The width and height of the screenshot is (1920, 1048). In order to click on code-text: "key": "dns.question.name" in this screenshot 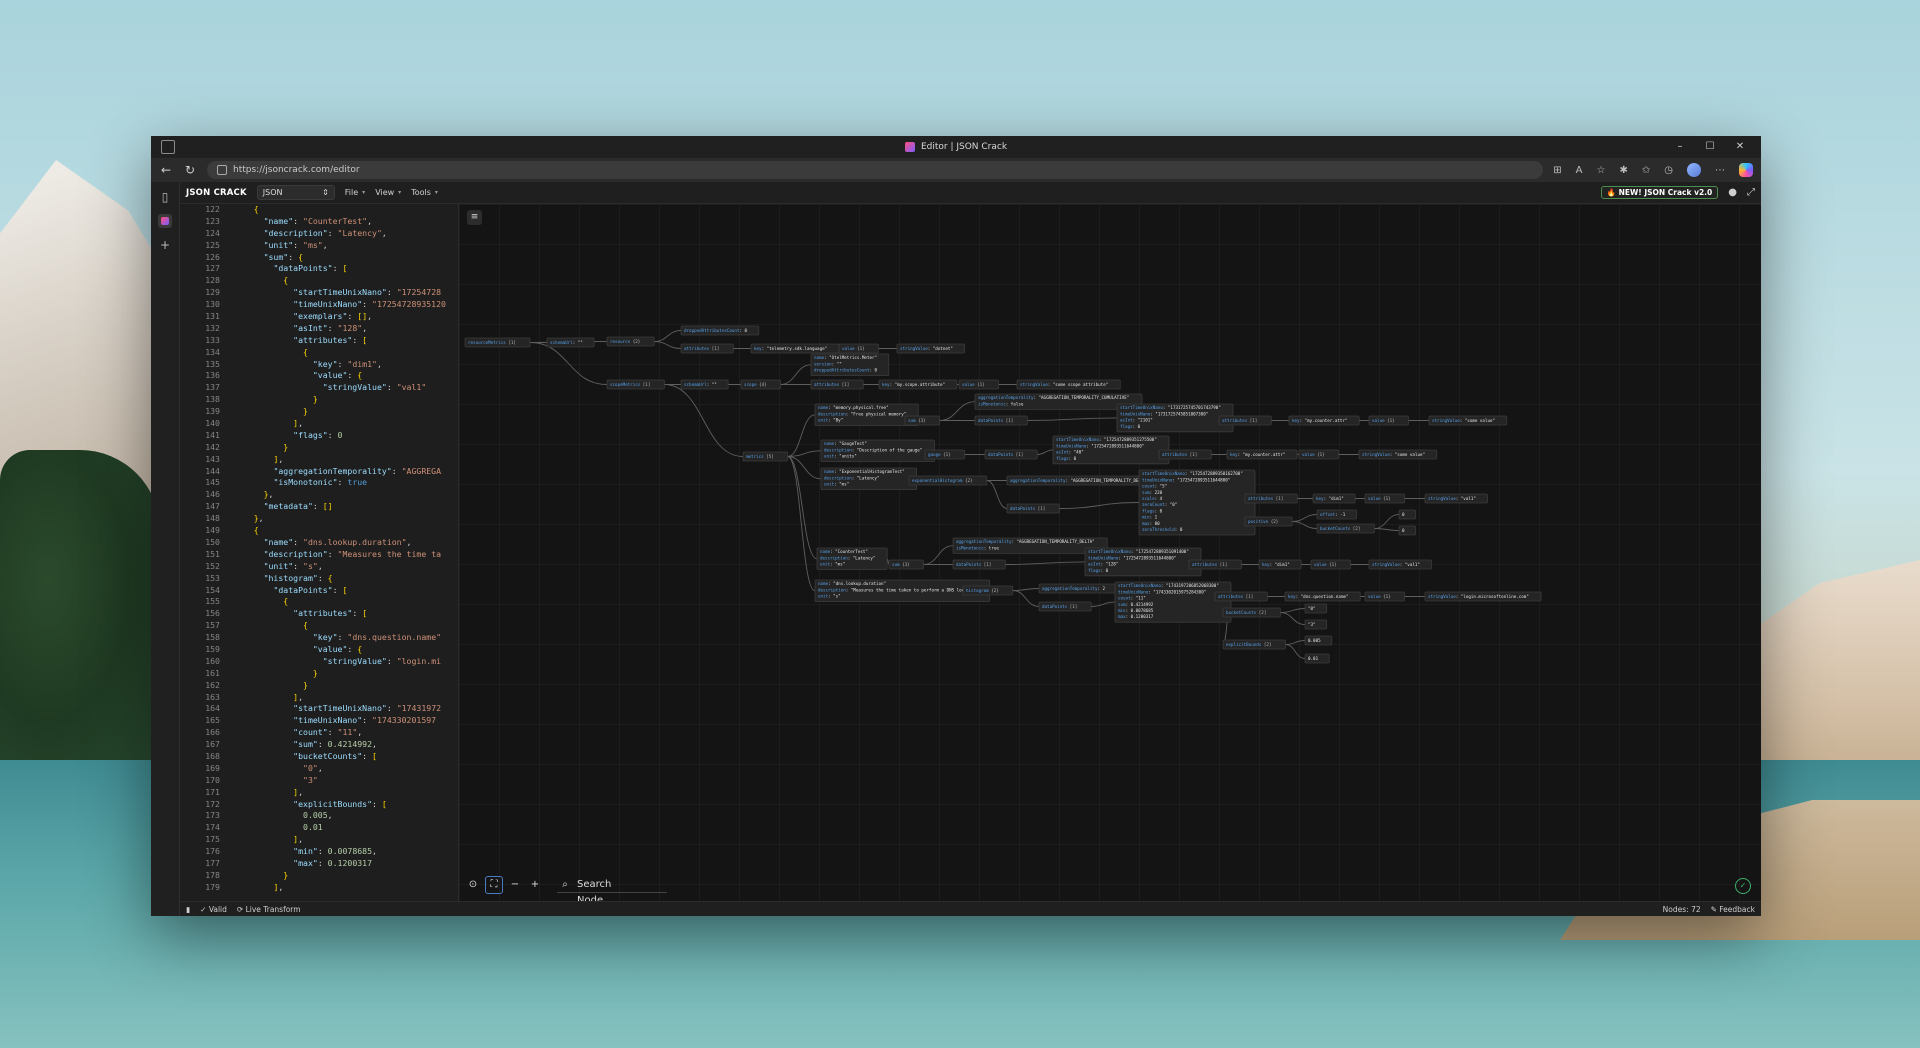, I will do `click(337, 638)`.